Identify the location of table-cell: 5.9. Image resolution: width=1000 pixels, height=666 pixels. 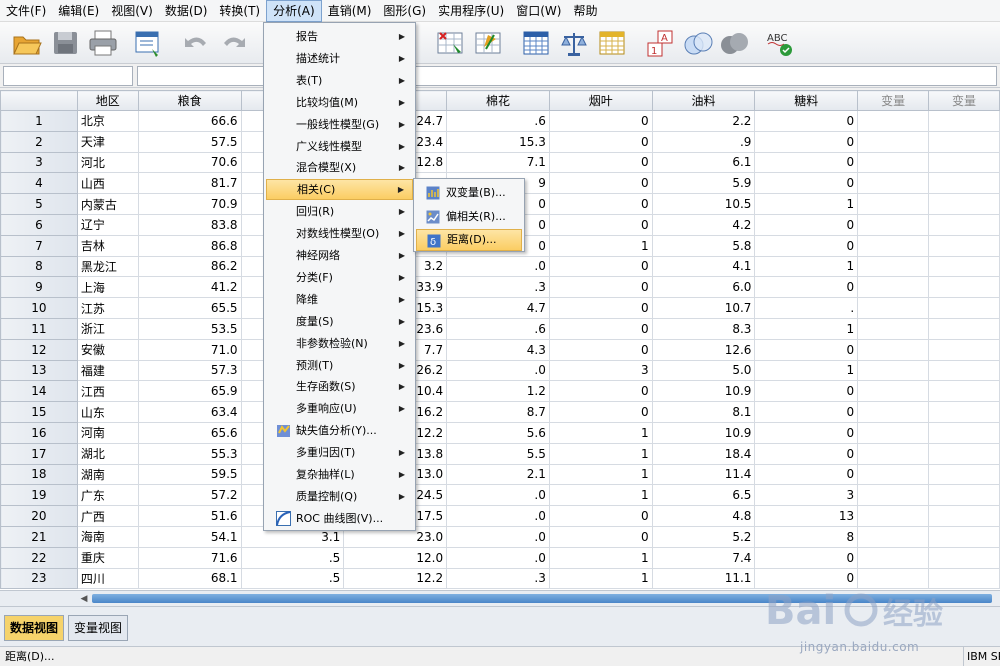
(703, 183).